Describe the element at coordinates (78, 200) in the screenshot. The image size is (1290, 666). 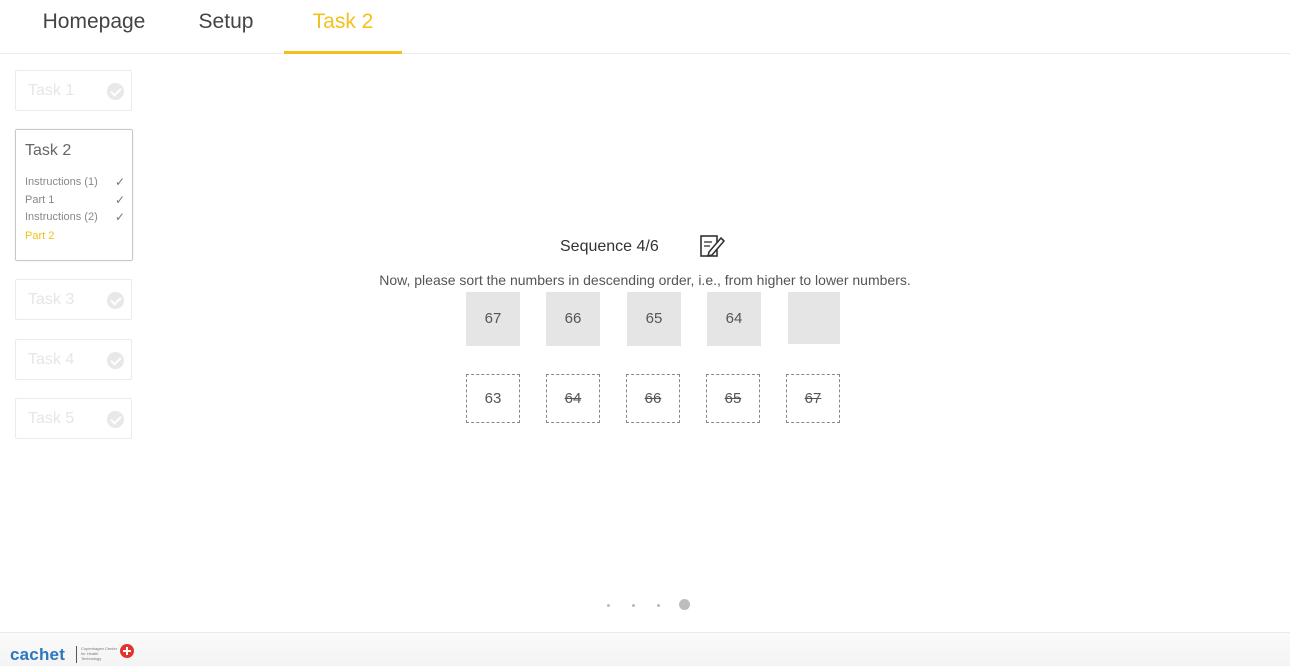
I see `step-part-1: Part 1 ✓` at that location.